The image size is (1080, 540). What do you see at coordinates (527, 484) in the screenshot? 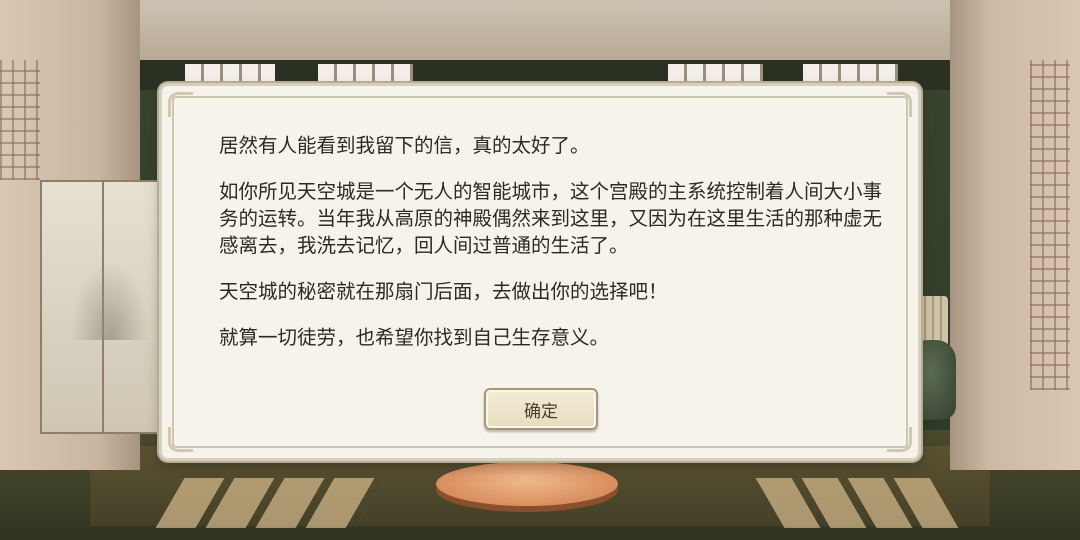
I see `floor-cushion` at bounding box center [527, 484].